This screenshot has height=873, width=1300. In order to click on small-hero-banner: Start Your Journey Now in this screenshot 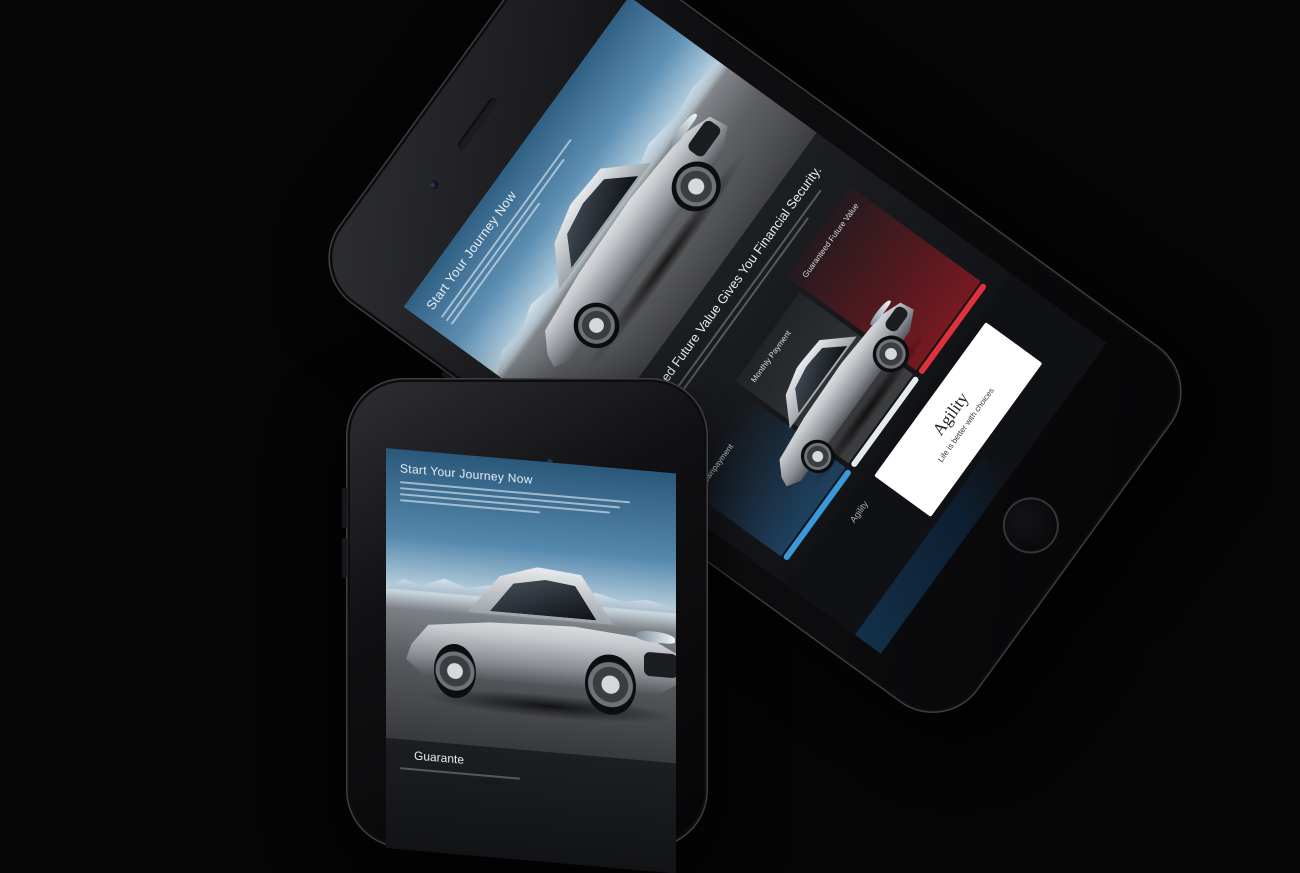, I will do `click(531, 606)`.